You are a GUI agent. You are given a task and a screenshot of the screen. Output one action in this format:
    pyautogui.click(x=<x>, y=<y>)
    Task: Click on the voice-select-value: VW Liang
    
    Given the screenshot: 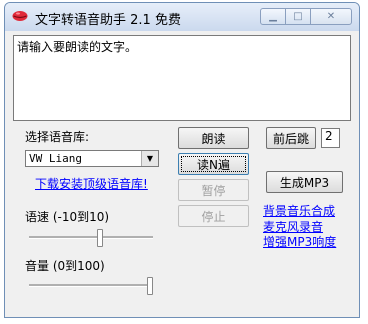 What is the action you would take?
    pyautogui.click(x=55, y=158)
    